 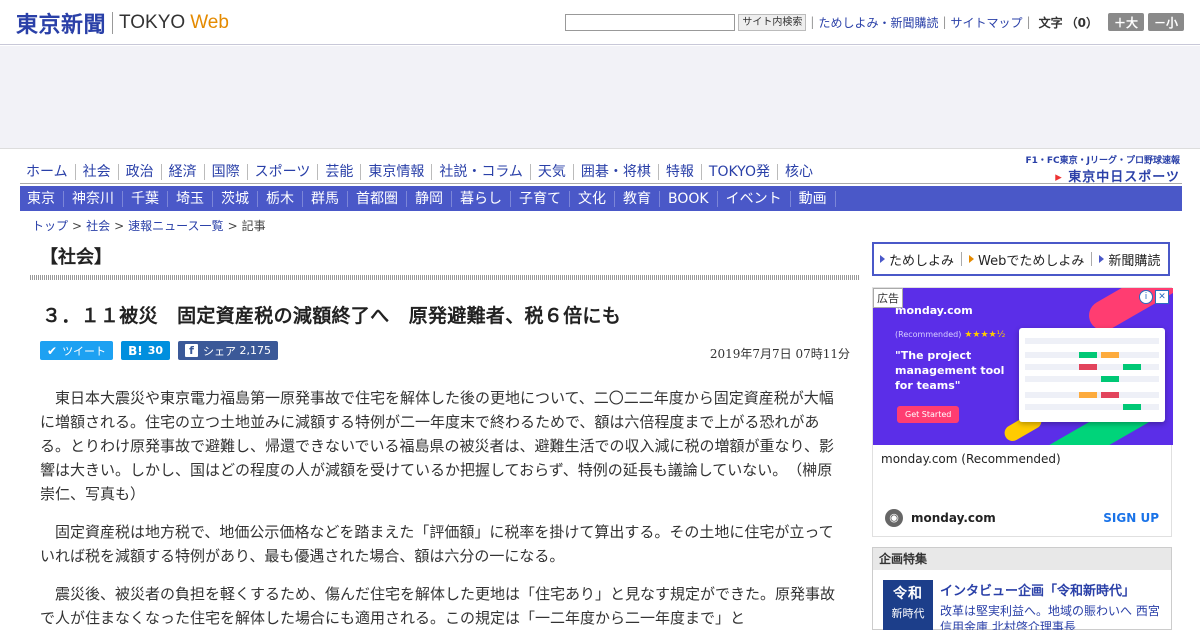 I want to click on breadcrumb-current: 記事, so click(x=253, y=226).